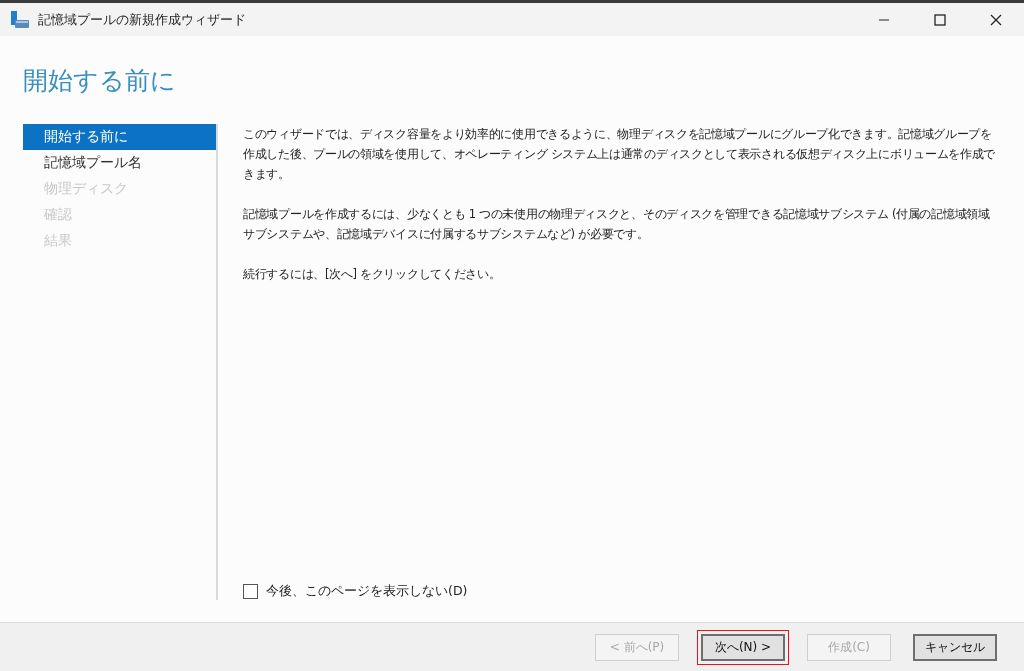  I want to click on wizard-button: キャンセル, so click(955, 647).